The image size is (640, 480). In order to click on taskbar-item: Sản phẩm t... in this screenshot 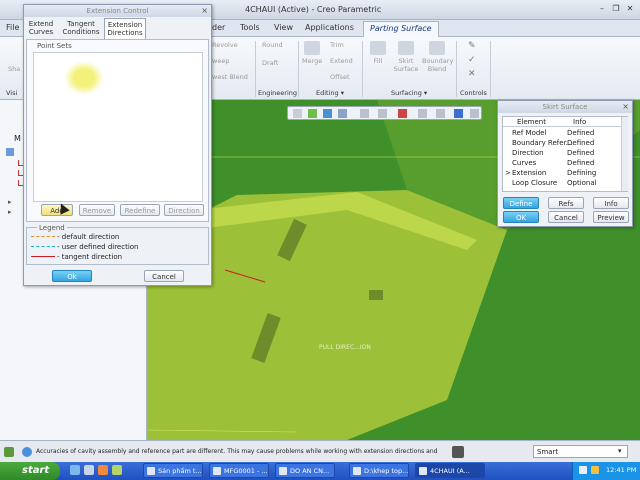, I will do `click(173, 470)`.